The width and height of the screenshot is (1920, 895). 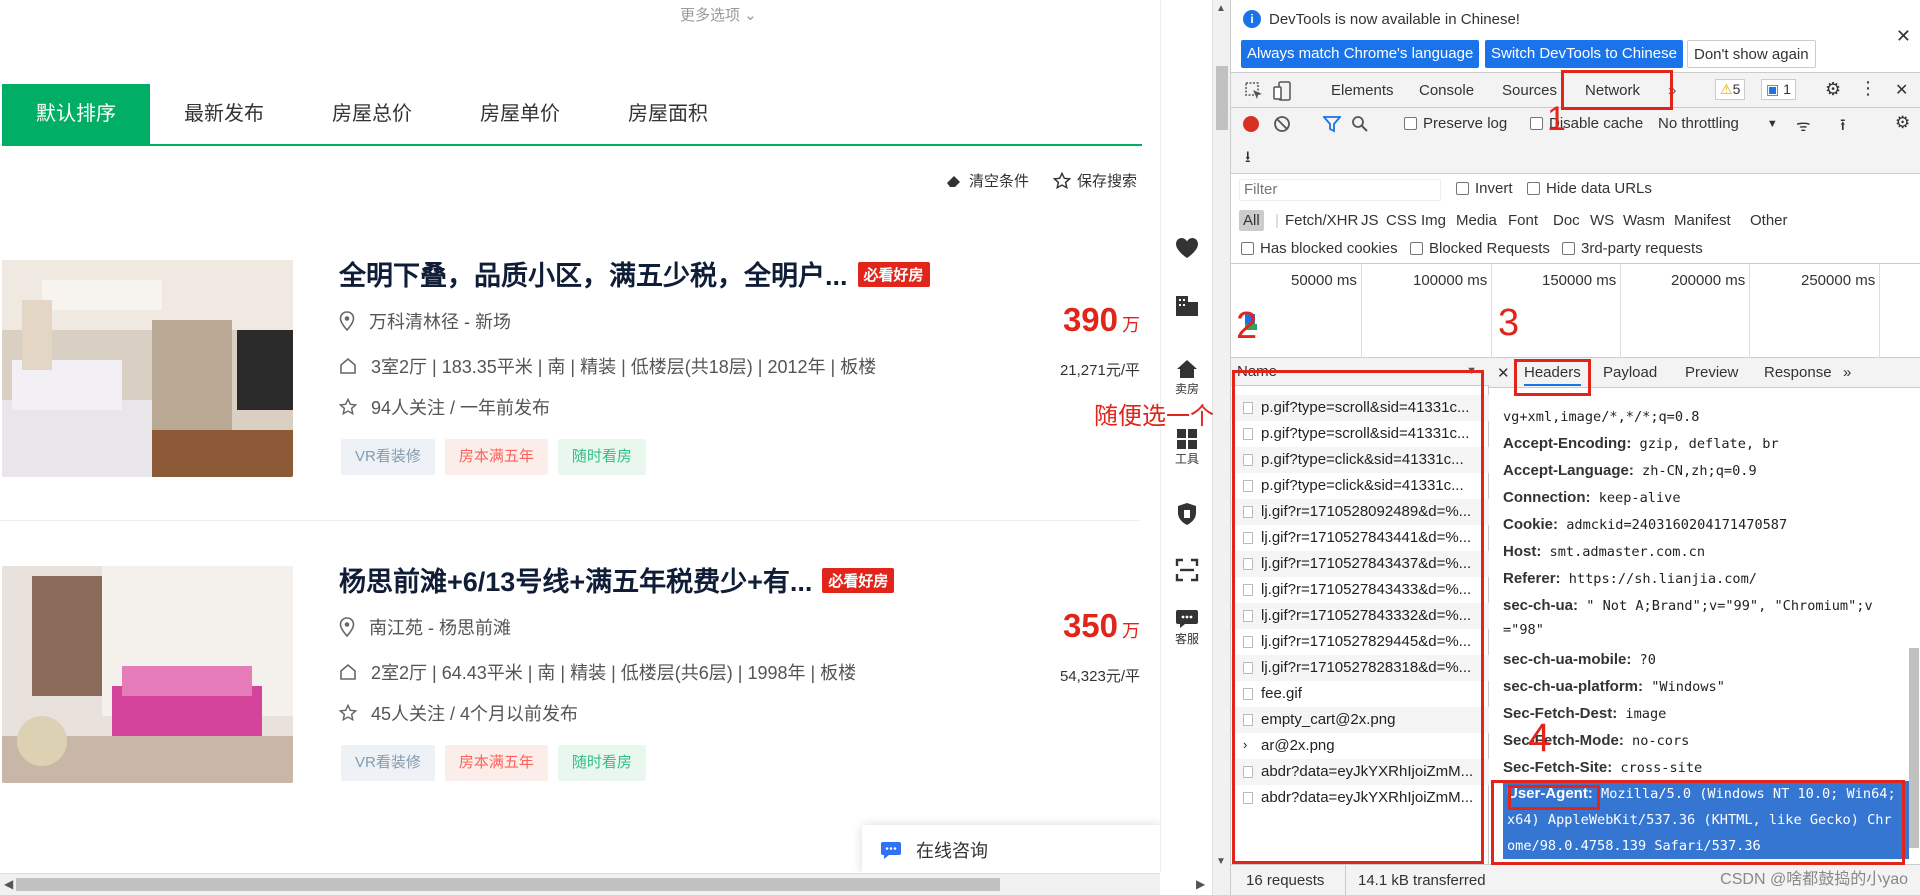 I want to click on divider, so click(x=1345, y=880).